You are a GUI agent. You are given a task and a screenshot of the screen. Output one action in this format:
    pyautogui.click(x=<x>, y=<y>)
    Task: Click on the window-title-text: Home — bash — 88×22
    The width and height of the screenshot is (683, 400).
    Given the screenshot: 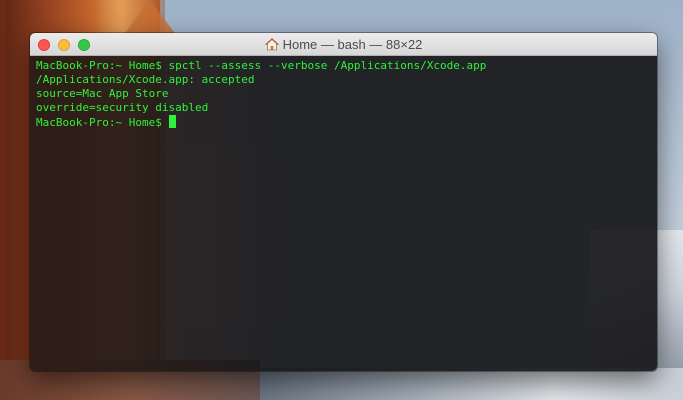 What is the action you would take?
    pyautogui.click(x=352, y=44)
    